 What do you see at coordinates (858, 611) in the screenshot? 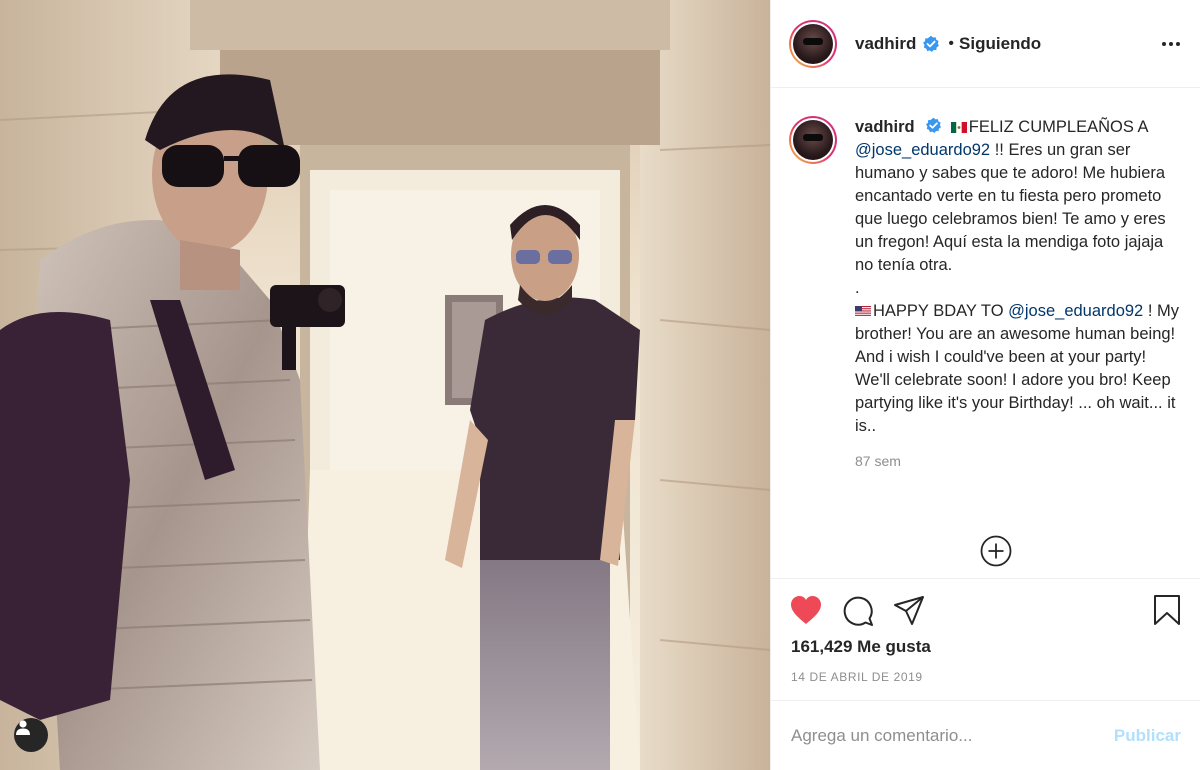
I see `comment-icon` at bounding box center [858, 611].